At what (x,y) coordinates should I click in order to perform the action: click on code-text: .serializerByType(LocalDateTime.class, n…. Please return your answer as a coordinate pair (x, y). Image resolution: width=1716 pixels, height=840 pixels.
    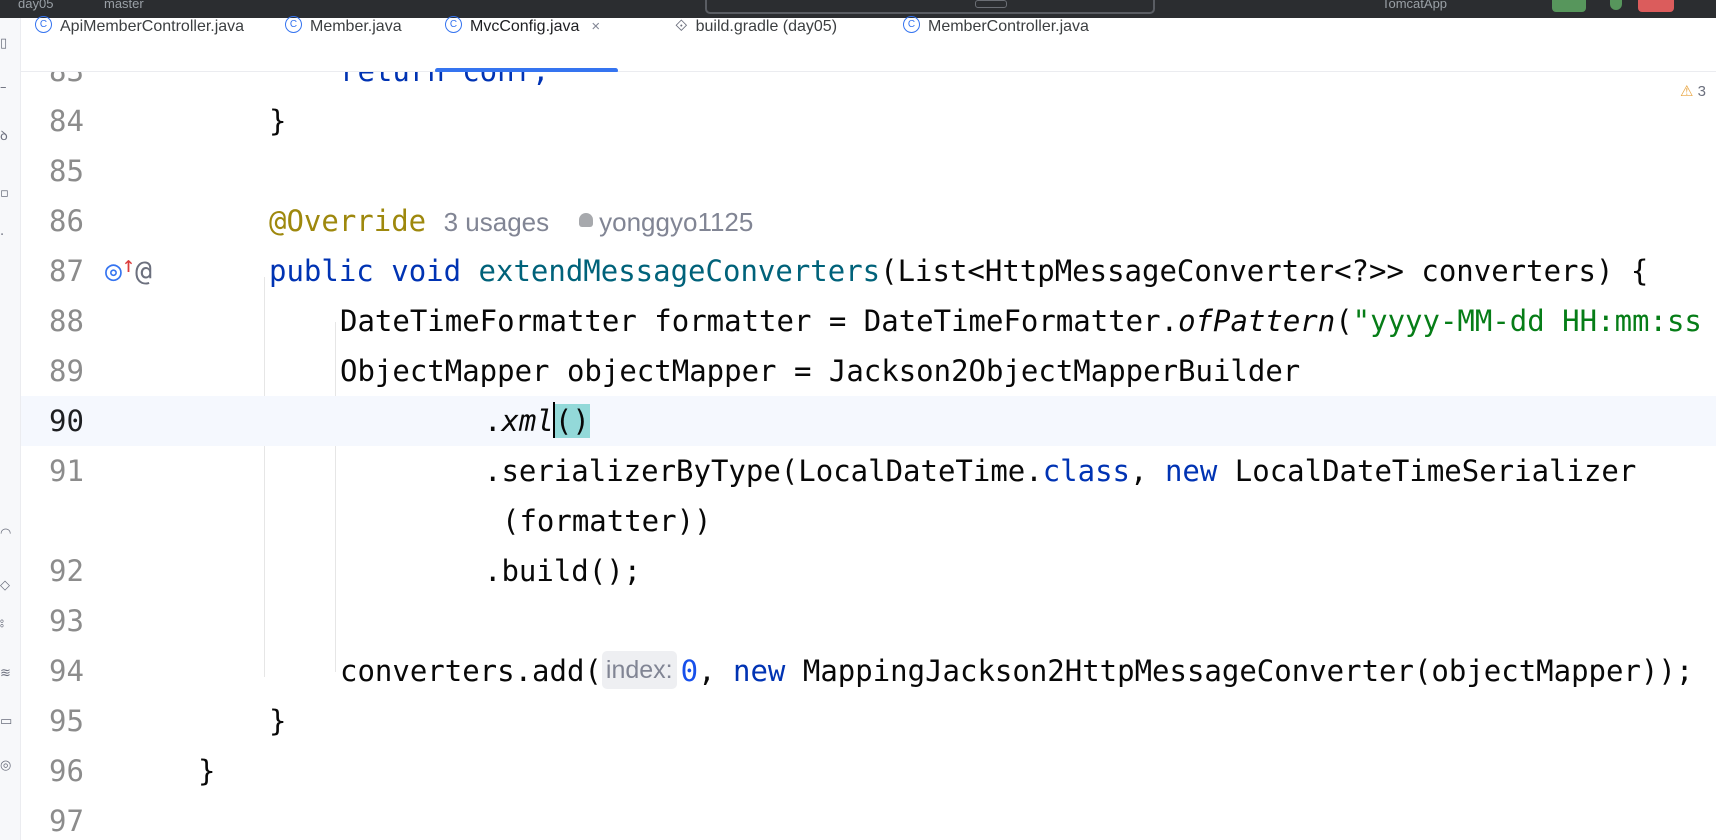
    Looking at the image, I should click on (1060, 471).